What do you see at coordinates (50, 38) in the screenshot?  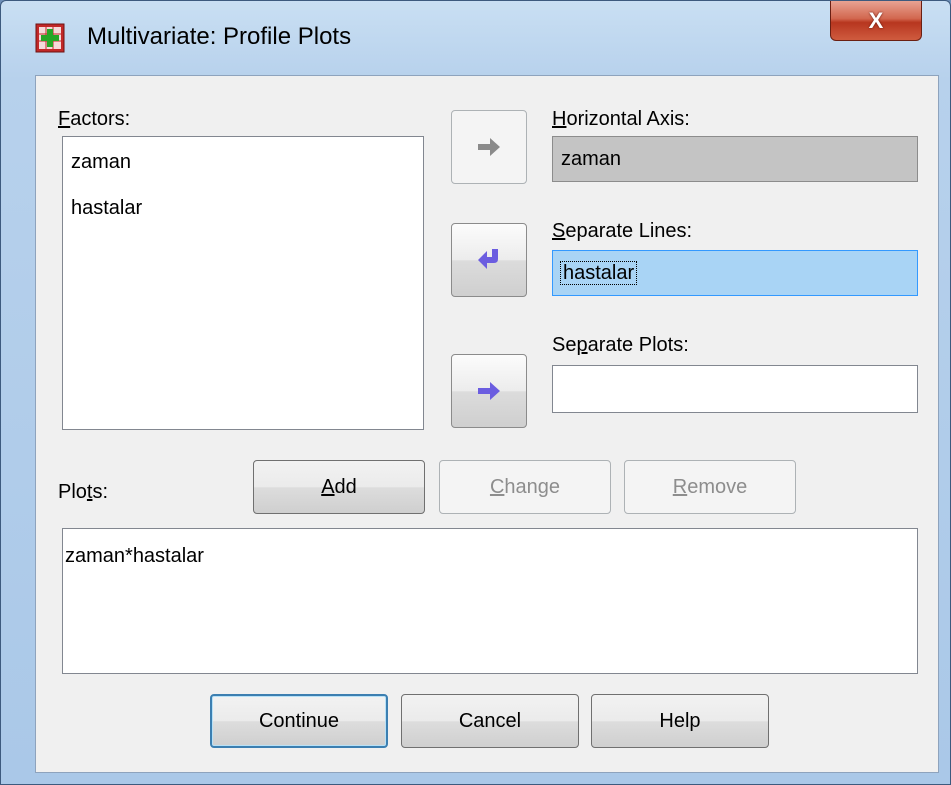 I see `spss-app-icon` at bounding box center [50, 38].